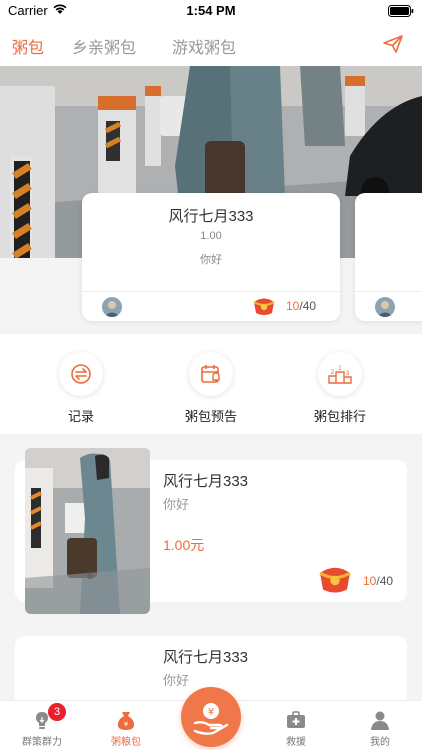 This screenshot has width=422, height=750. I want to click on top-nav: 粥包 乡亲粥包 游戏粥包, so click(211, 45).